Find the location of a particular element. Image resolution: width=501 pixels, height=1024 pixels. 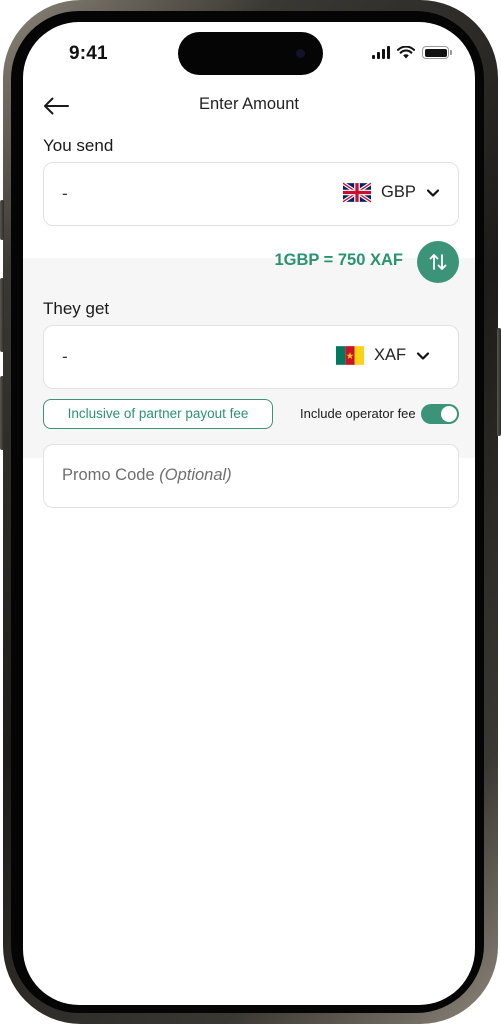

promo-placeholder-optional: (Optional) is located at coordinates (195, 475).